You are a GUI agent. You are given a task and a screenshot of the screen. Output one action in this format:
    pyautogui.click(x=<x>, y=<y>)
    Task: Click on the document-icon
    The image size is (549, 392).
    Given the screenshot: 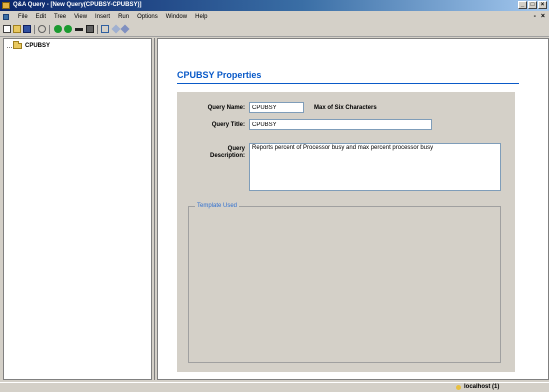 What is the action you would take?
    pyautogui.click(x=6, y=17)
    